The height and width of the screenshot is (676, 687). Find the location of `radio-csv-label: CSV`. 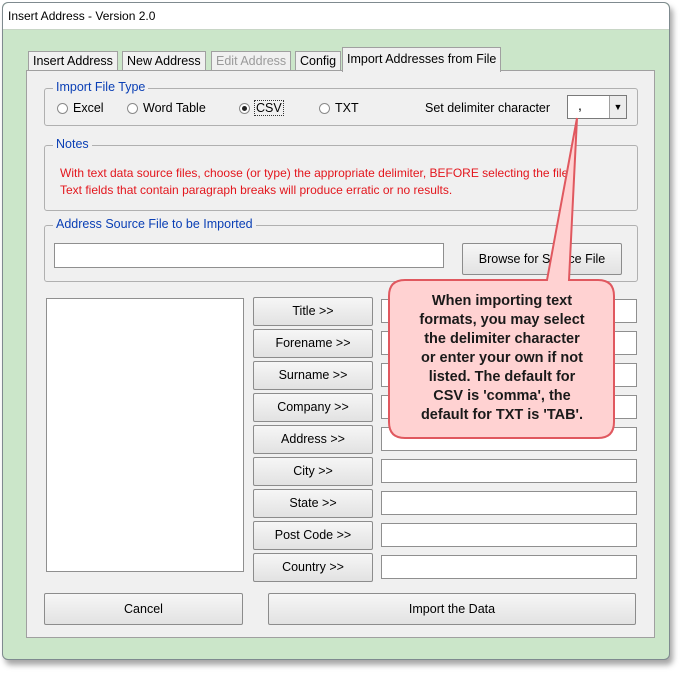

radio-csv-label: CSV is located at coordinates (269, 108).